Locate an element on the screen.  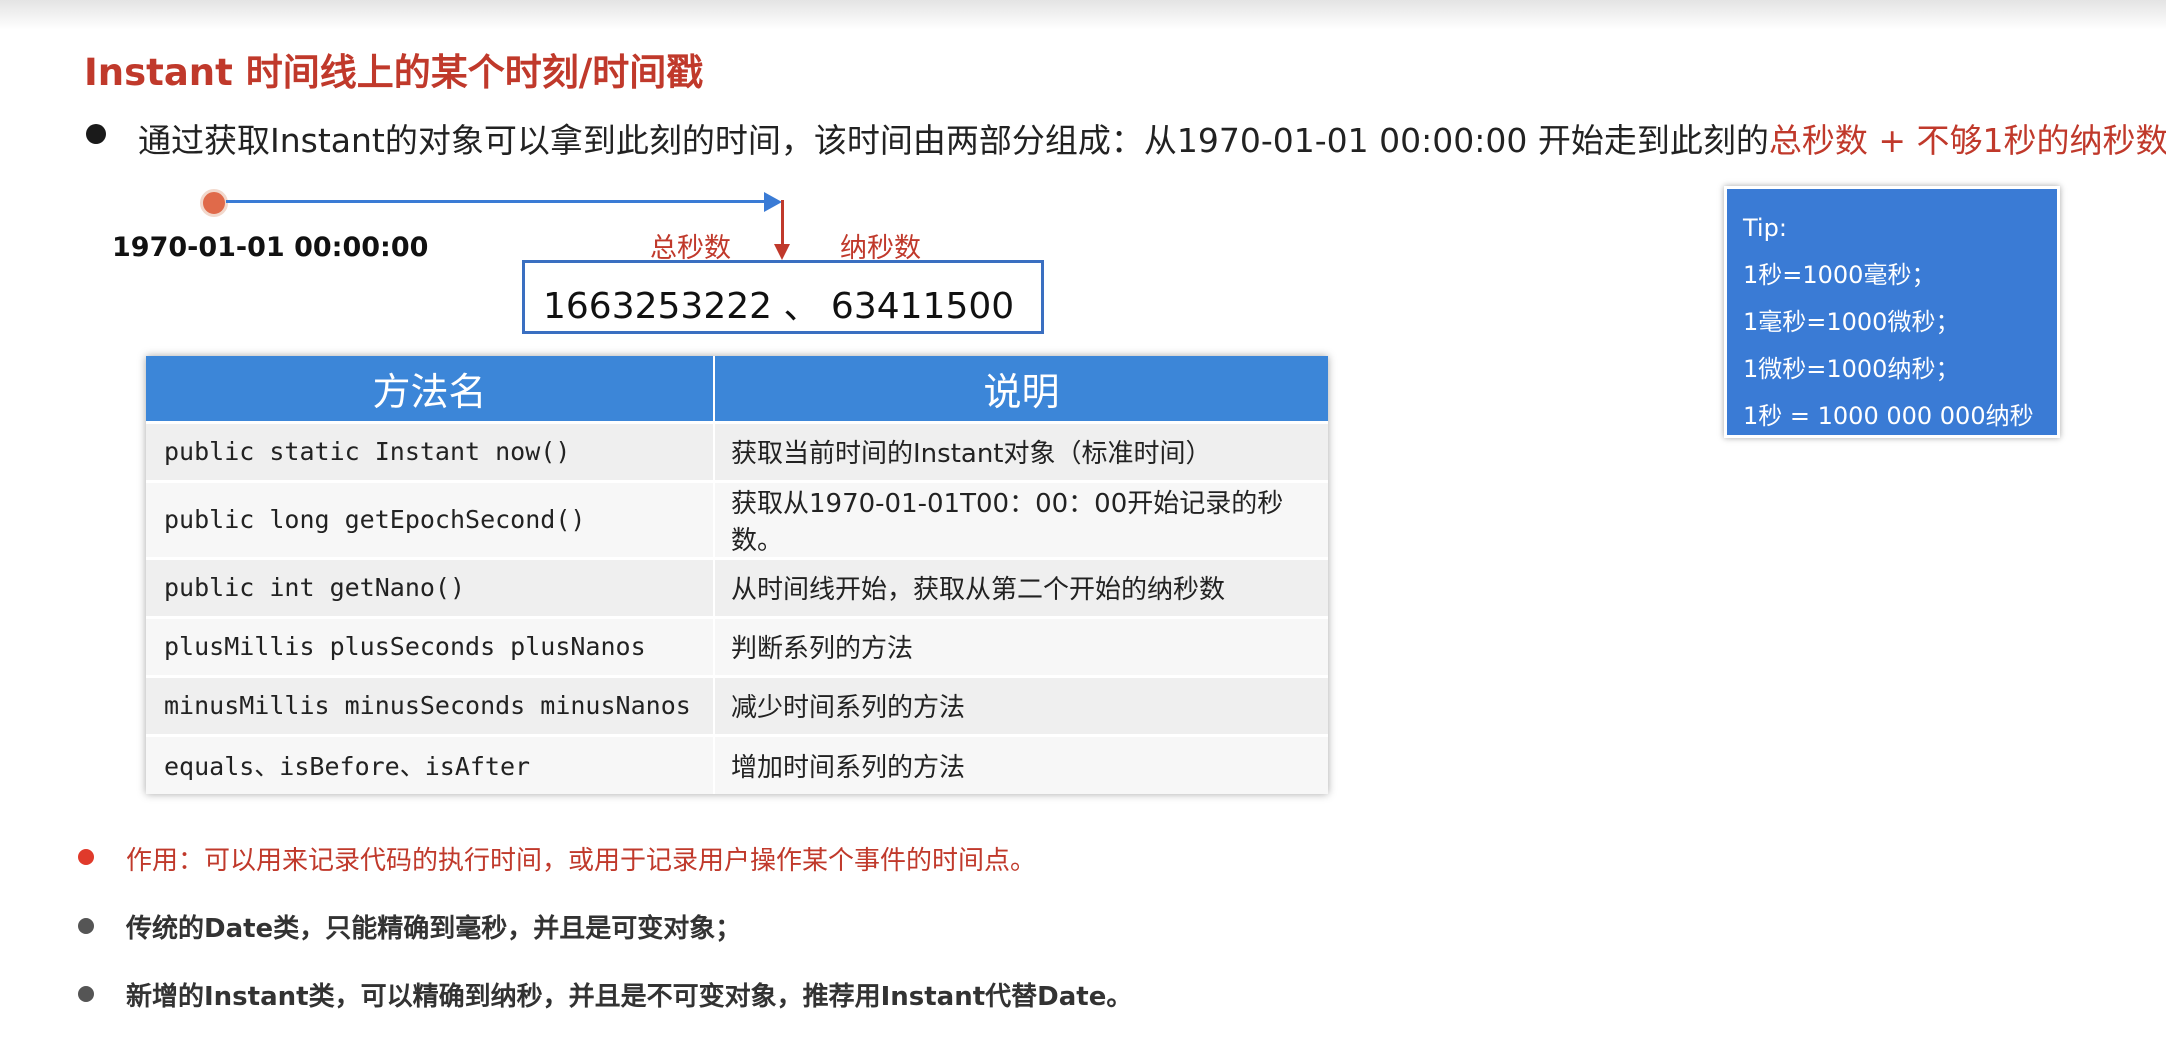
header-method-name: 方法名 is located at coordinates (430, 389).